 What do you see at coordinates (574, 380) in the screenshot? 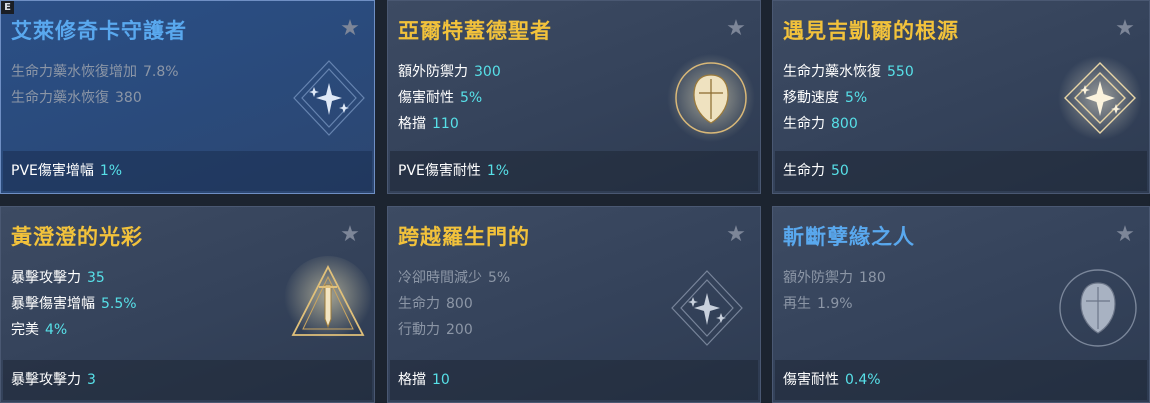
I see `card-footer: 格擋 10` at bounding box center [574, 380].